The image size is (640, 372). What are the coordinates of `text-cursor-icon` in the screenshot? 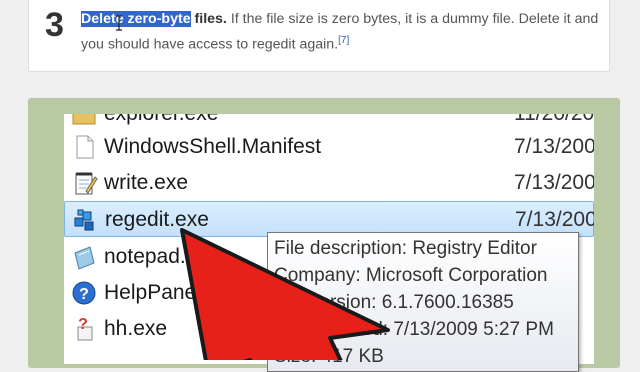 It's located at (119, 23).